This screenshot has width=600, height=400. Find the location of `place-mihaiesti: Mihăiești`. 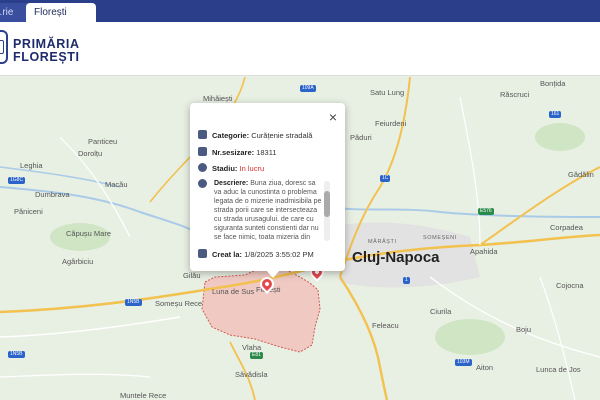

place-mihaiesti: Mihăiești is located at coordinates (218, 98).